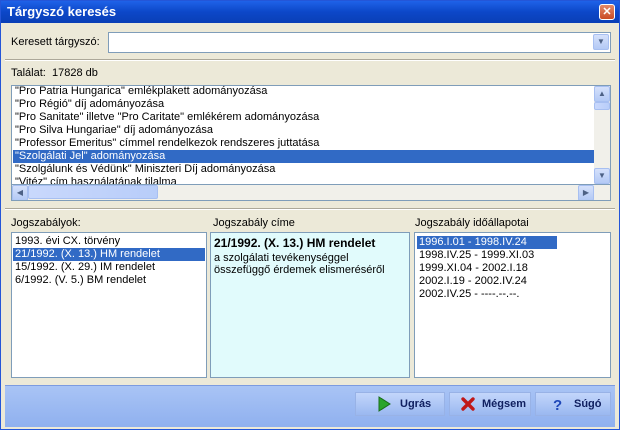 The image size is (620, 430). What do you see at coordinates (303, 156) in the screenshot?
I see `results-list-item: "Szolgálati Jel" adományozása` at bounding box center [303, 156].